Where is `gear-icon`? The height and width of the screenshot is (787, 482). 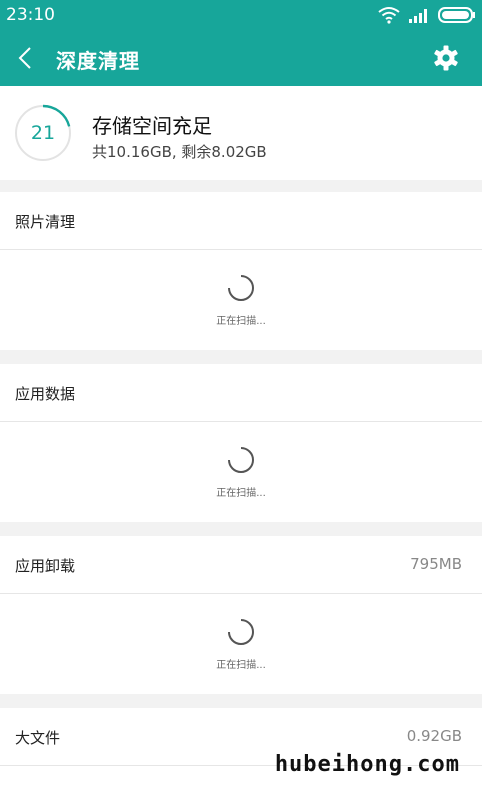 gear-icon is located at coordinates (446, 58).